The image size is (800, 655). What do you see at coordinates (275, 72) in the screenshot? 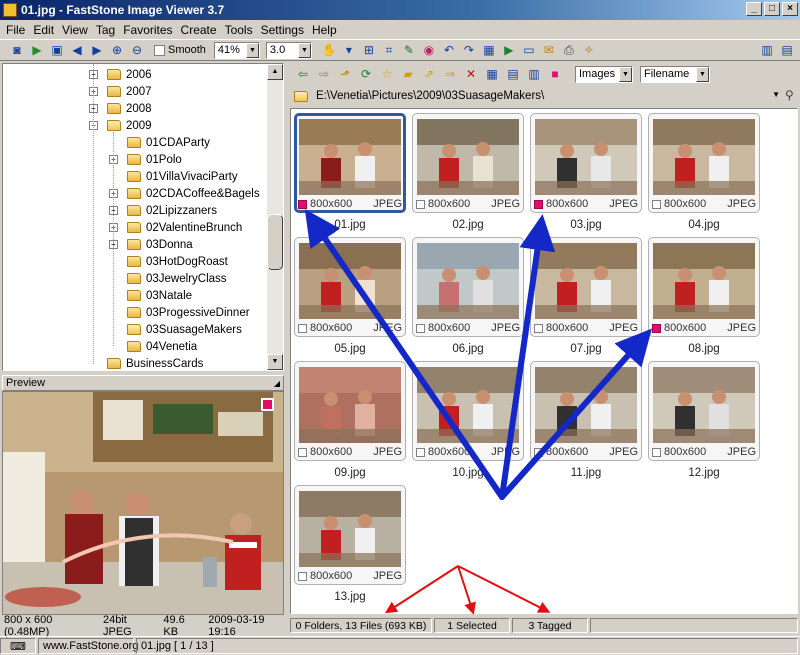
I see `scroll-up-icon: ▲` at bounding box center [275, 72].